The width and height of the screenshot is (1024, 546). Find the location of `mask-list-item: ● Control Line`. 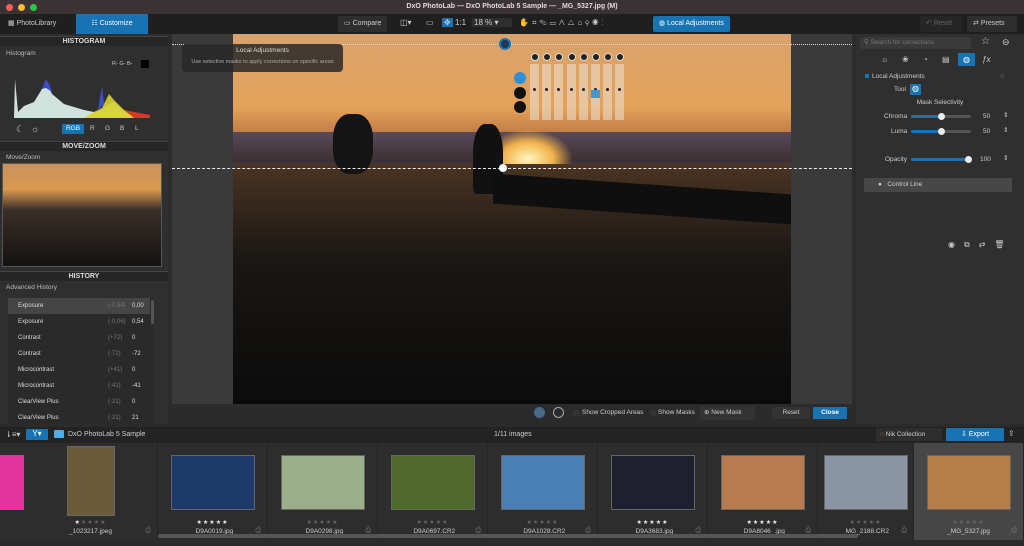

mask-list-item: ● Control Line is located at coordinates (938, 185).